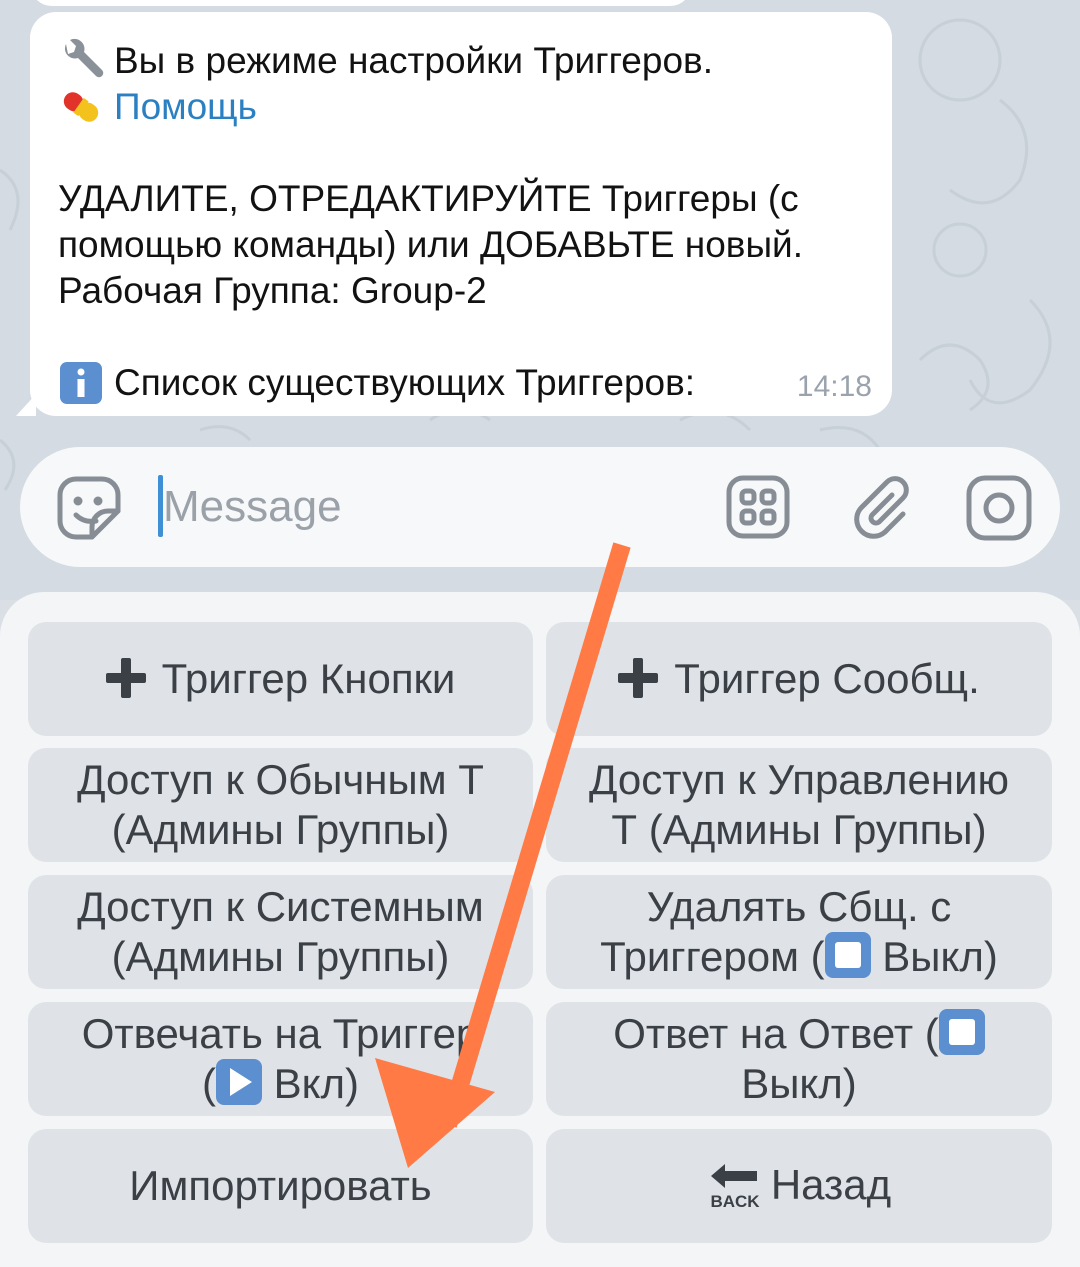  What do you see at coordinates (81, 107) in the screenshot?
I see `pill-icon` at bounding box center [81, 107].